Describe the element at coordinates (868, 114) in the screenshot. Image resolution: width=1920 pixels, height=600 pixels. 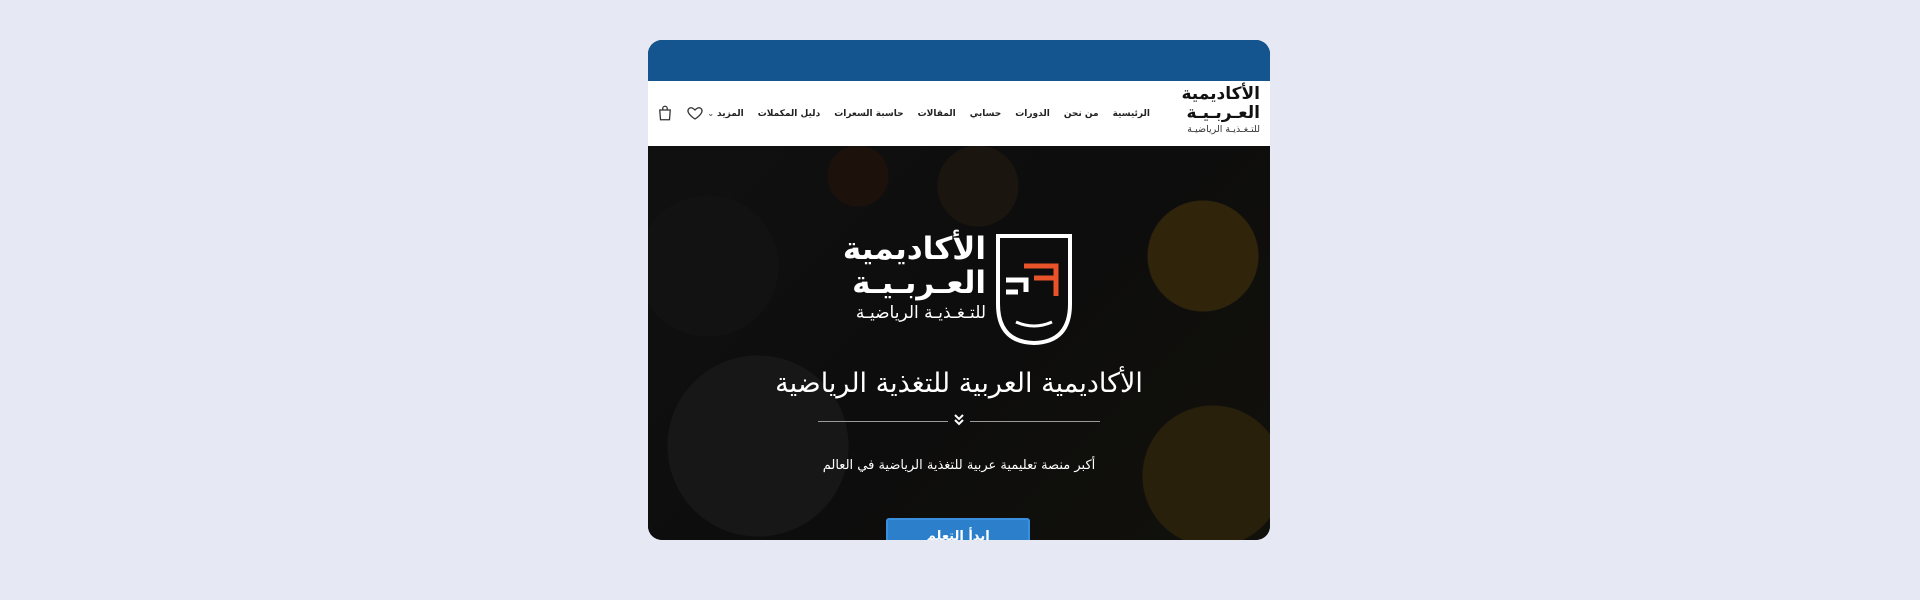
I see `nav-item-calorie-calculator: حاسبة السعرات` at that location.